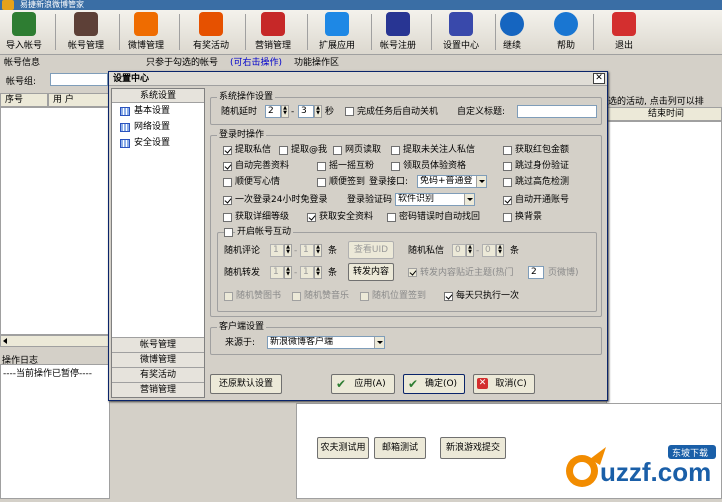 The image size is (722, 502). I want to click on stay-login-24h-checkbox, so click(227, 200).